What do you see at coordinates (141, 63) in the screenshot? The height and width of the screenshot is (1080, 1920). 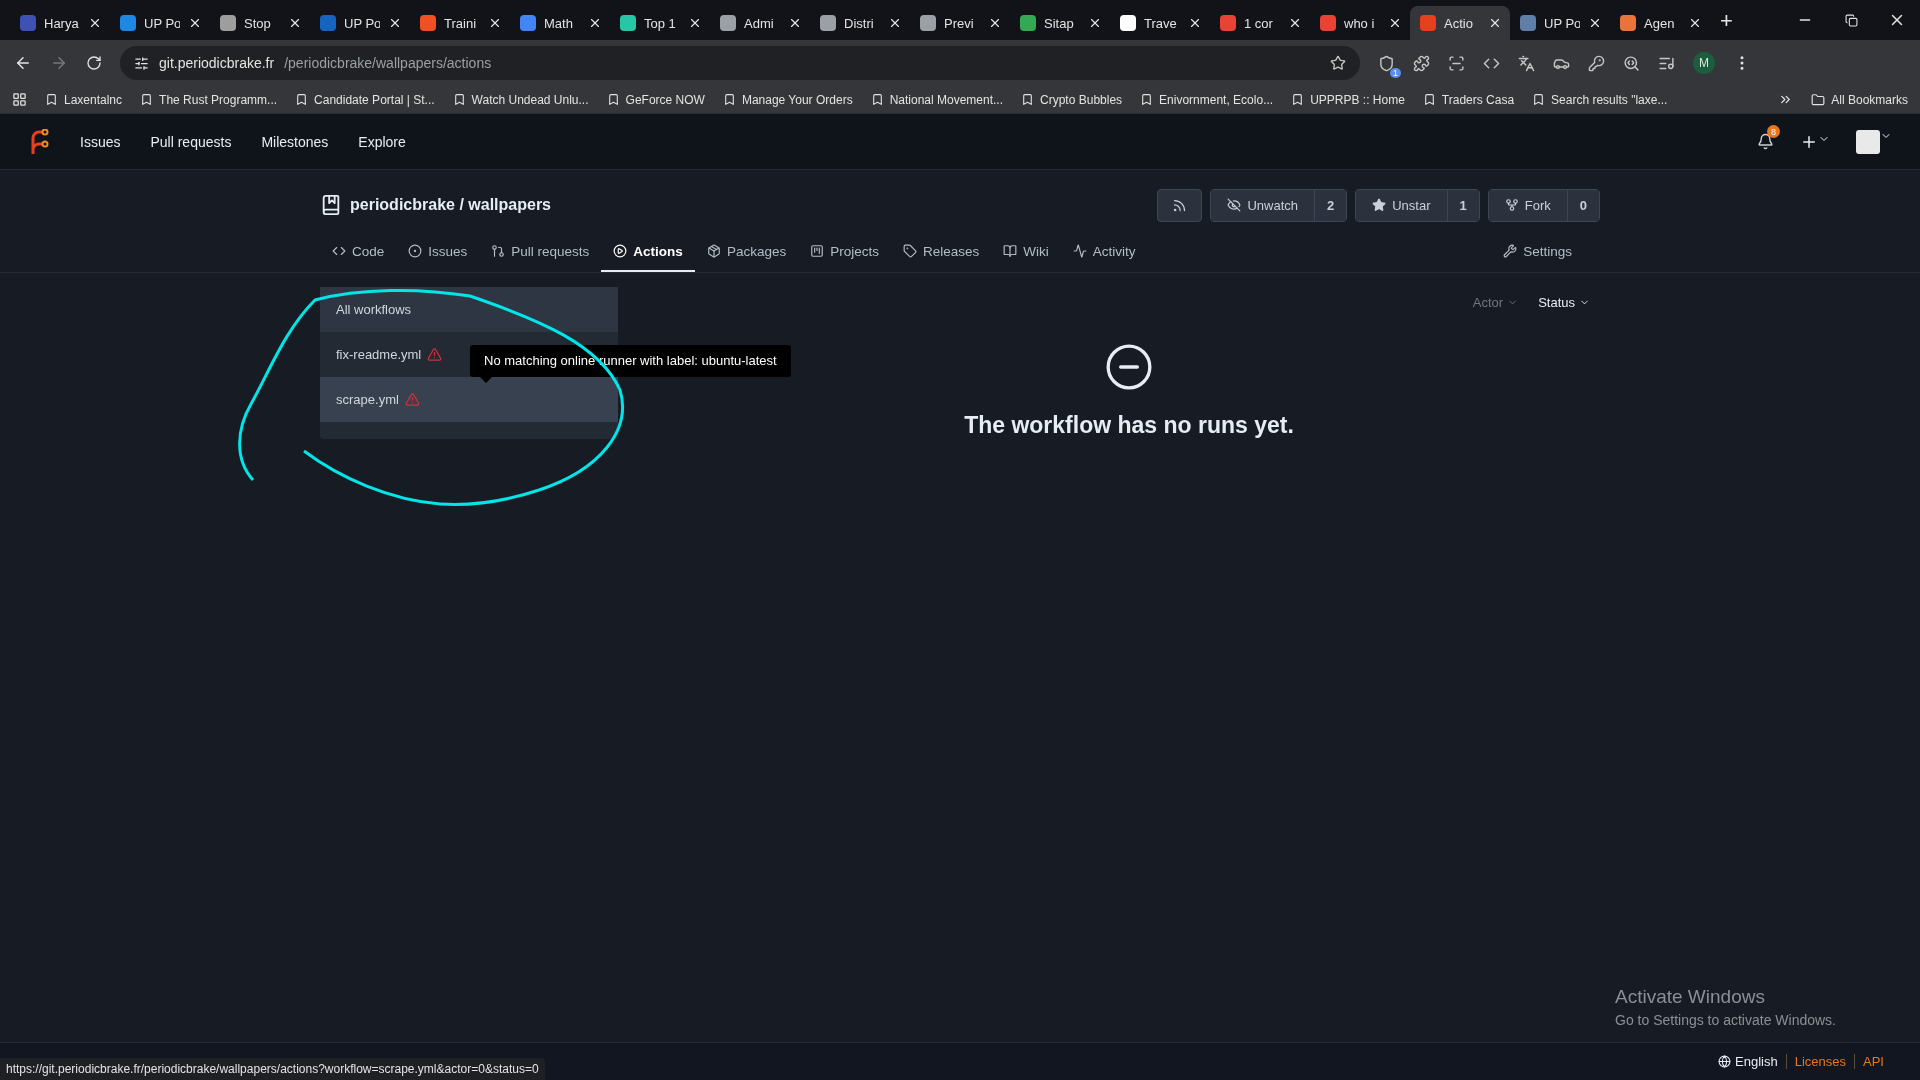 I see `site-info-icon` at bounding box center [141, 63].